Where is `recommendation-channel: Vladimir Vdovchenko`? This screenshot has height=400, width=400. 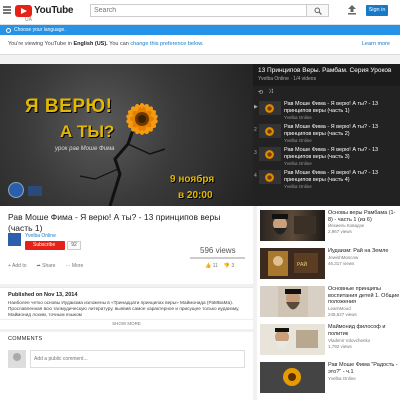
recommendation-channel: Vladimir Vdovchenko is located at coordinates (349, 340).